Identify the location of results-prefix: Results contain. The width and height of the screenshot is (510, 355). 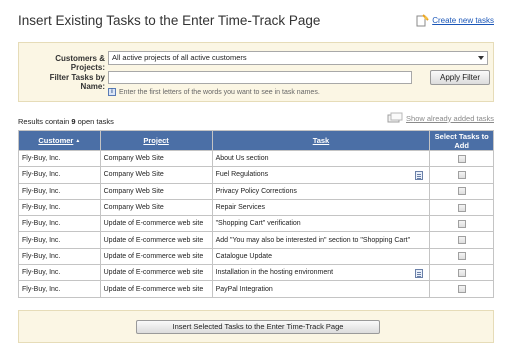
(45, 121).